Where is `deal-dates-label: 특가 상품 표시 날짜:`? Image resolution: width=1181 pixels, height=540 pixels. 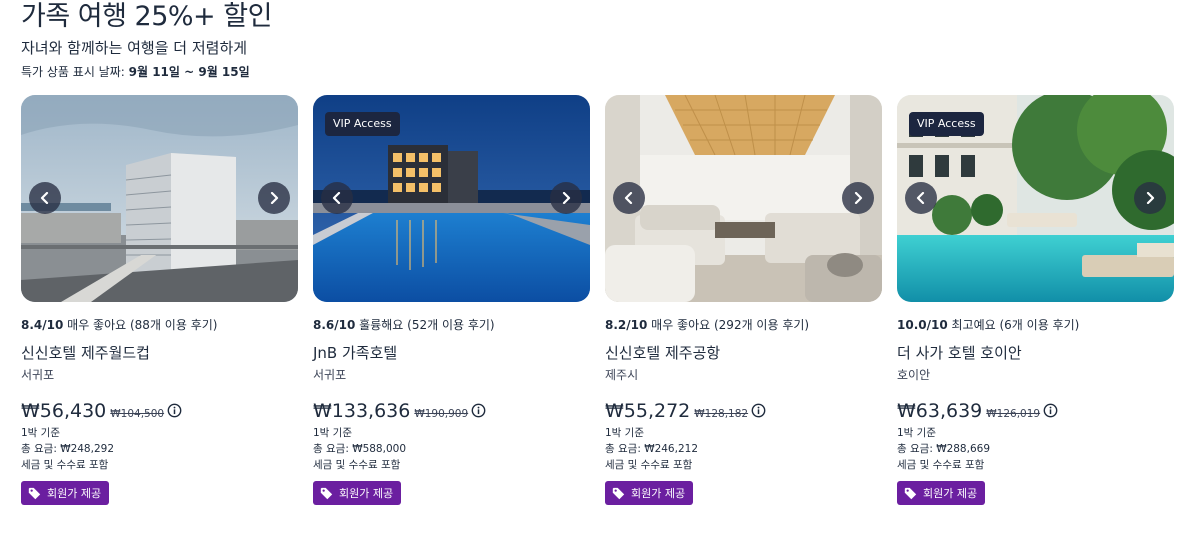
deal-dates-label: 특가 상품 표시 날짜: is located at coordinates (75, 72).